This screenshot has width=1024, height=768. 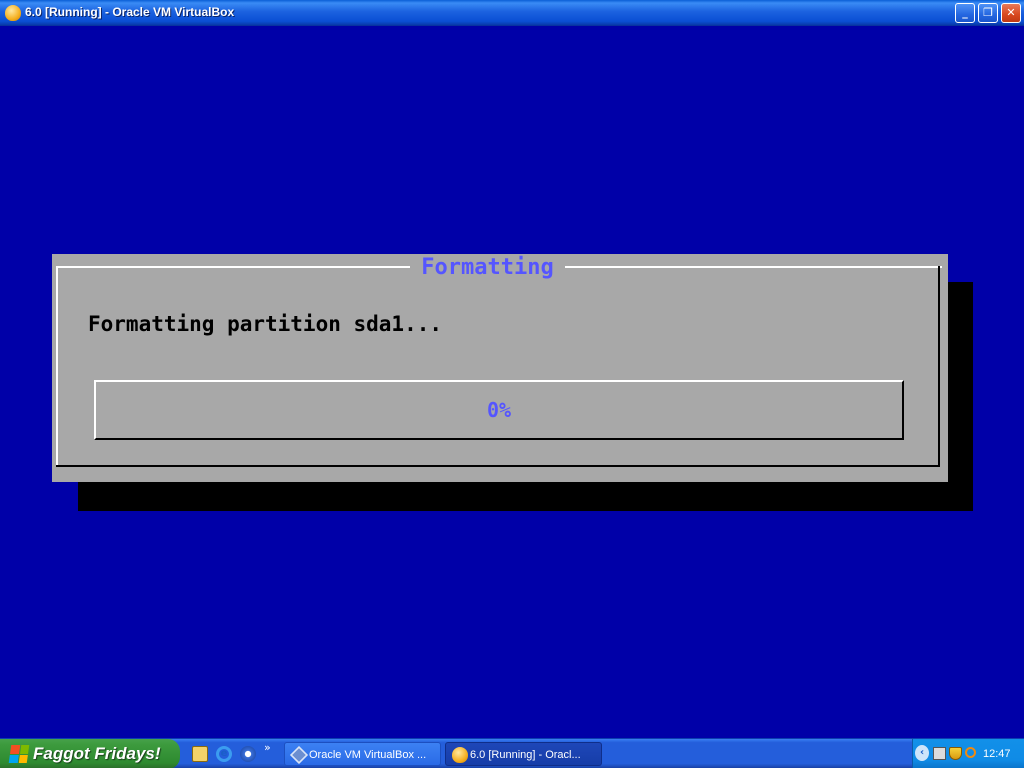 I want to click on search-icon, so click(x=970, y=752).